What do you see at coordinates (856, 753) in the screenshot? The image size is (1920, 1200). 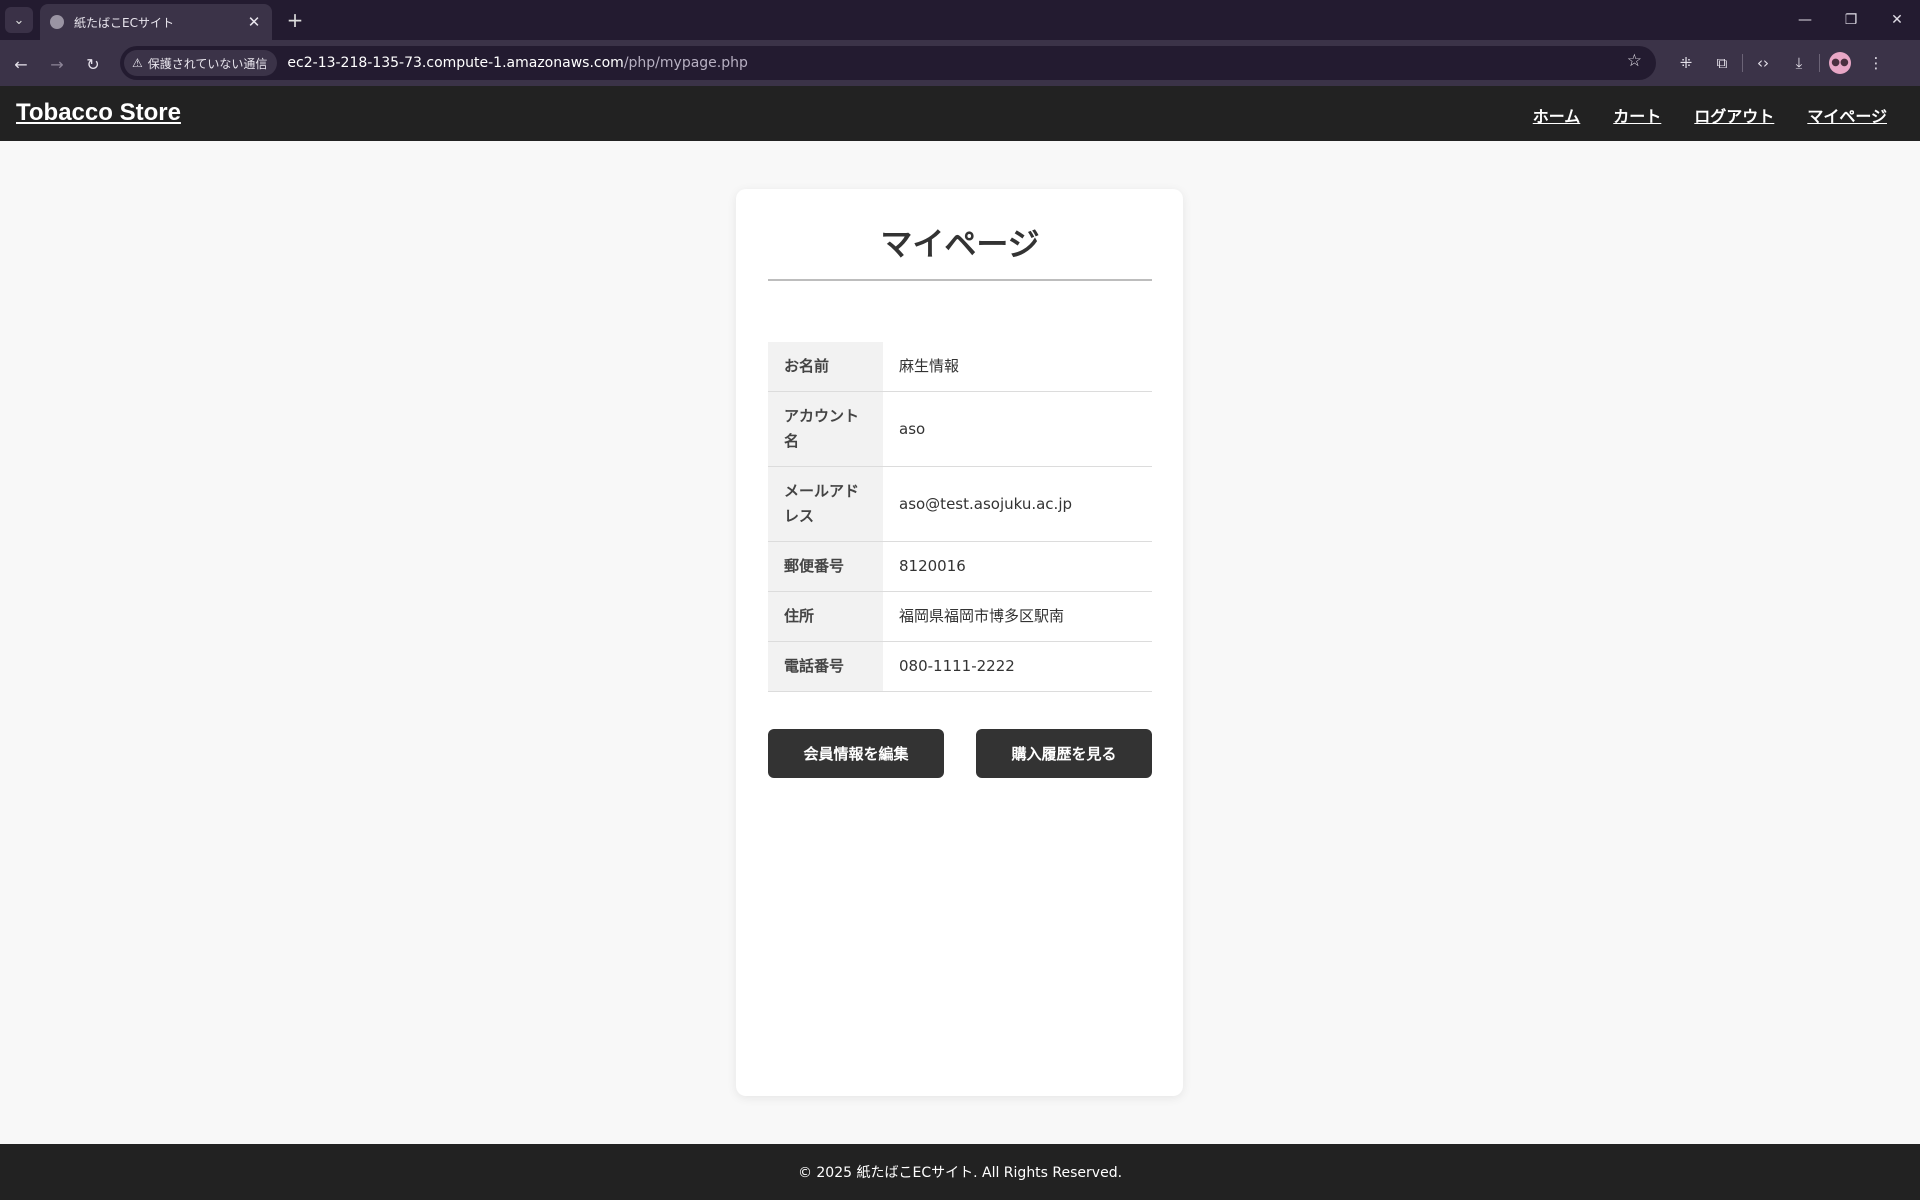 I see `edit-member-info-button: 会員情報を編集` at bounding box center [856, 753].